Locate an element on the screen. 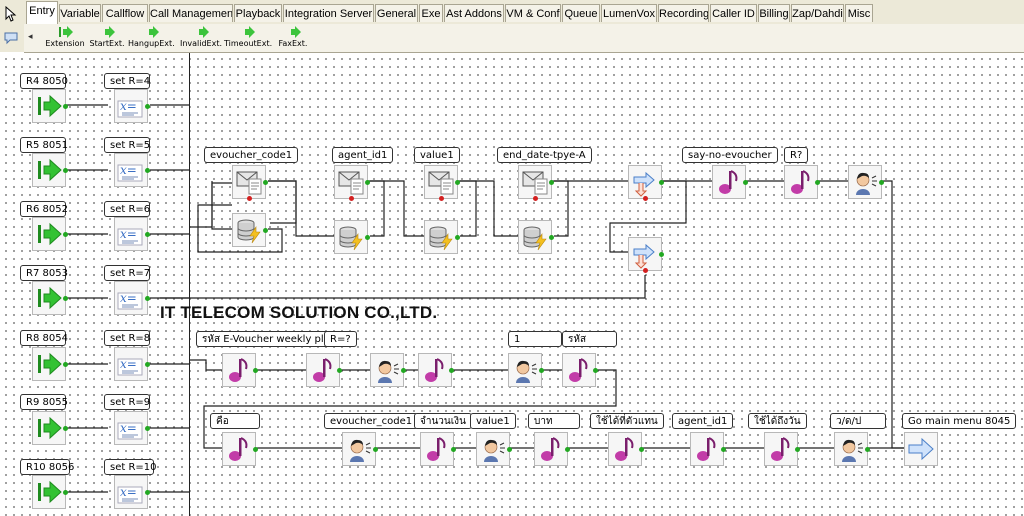 The image size is (1024, 516). goto-node is located at coordinates (921, 449).